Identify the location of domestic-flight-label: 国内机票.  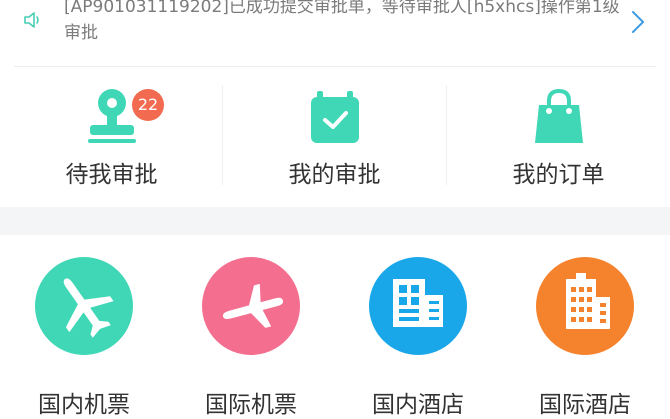
(84, 405).